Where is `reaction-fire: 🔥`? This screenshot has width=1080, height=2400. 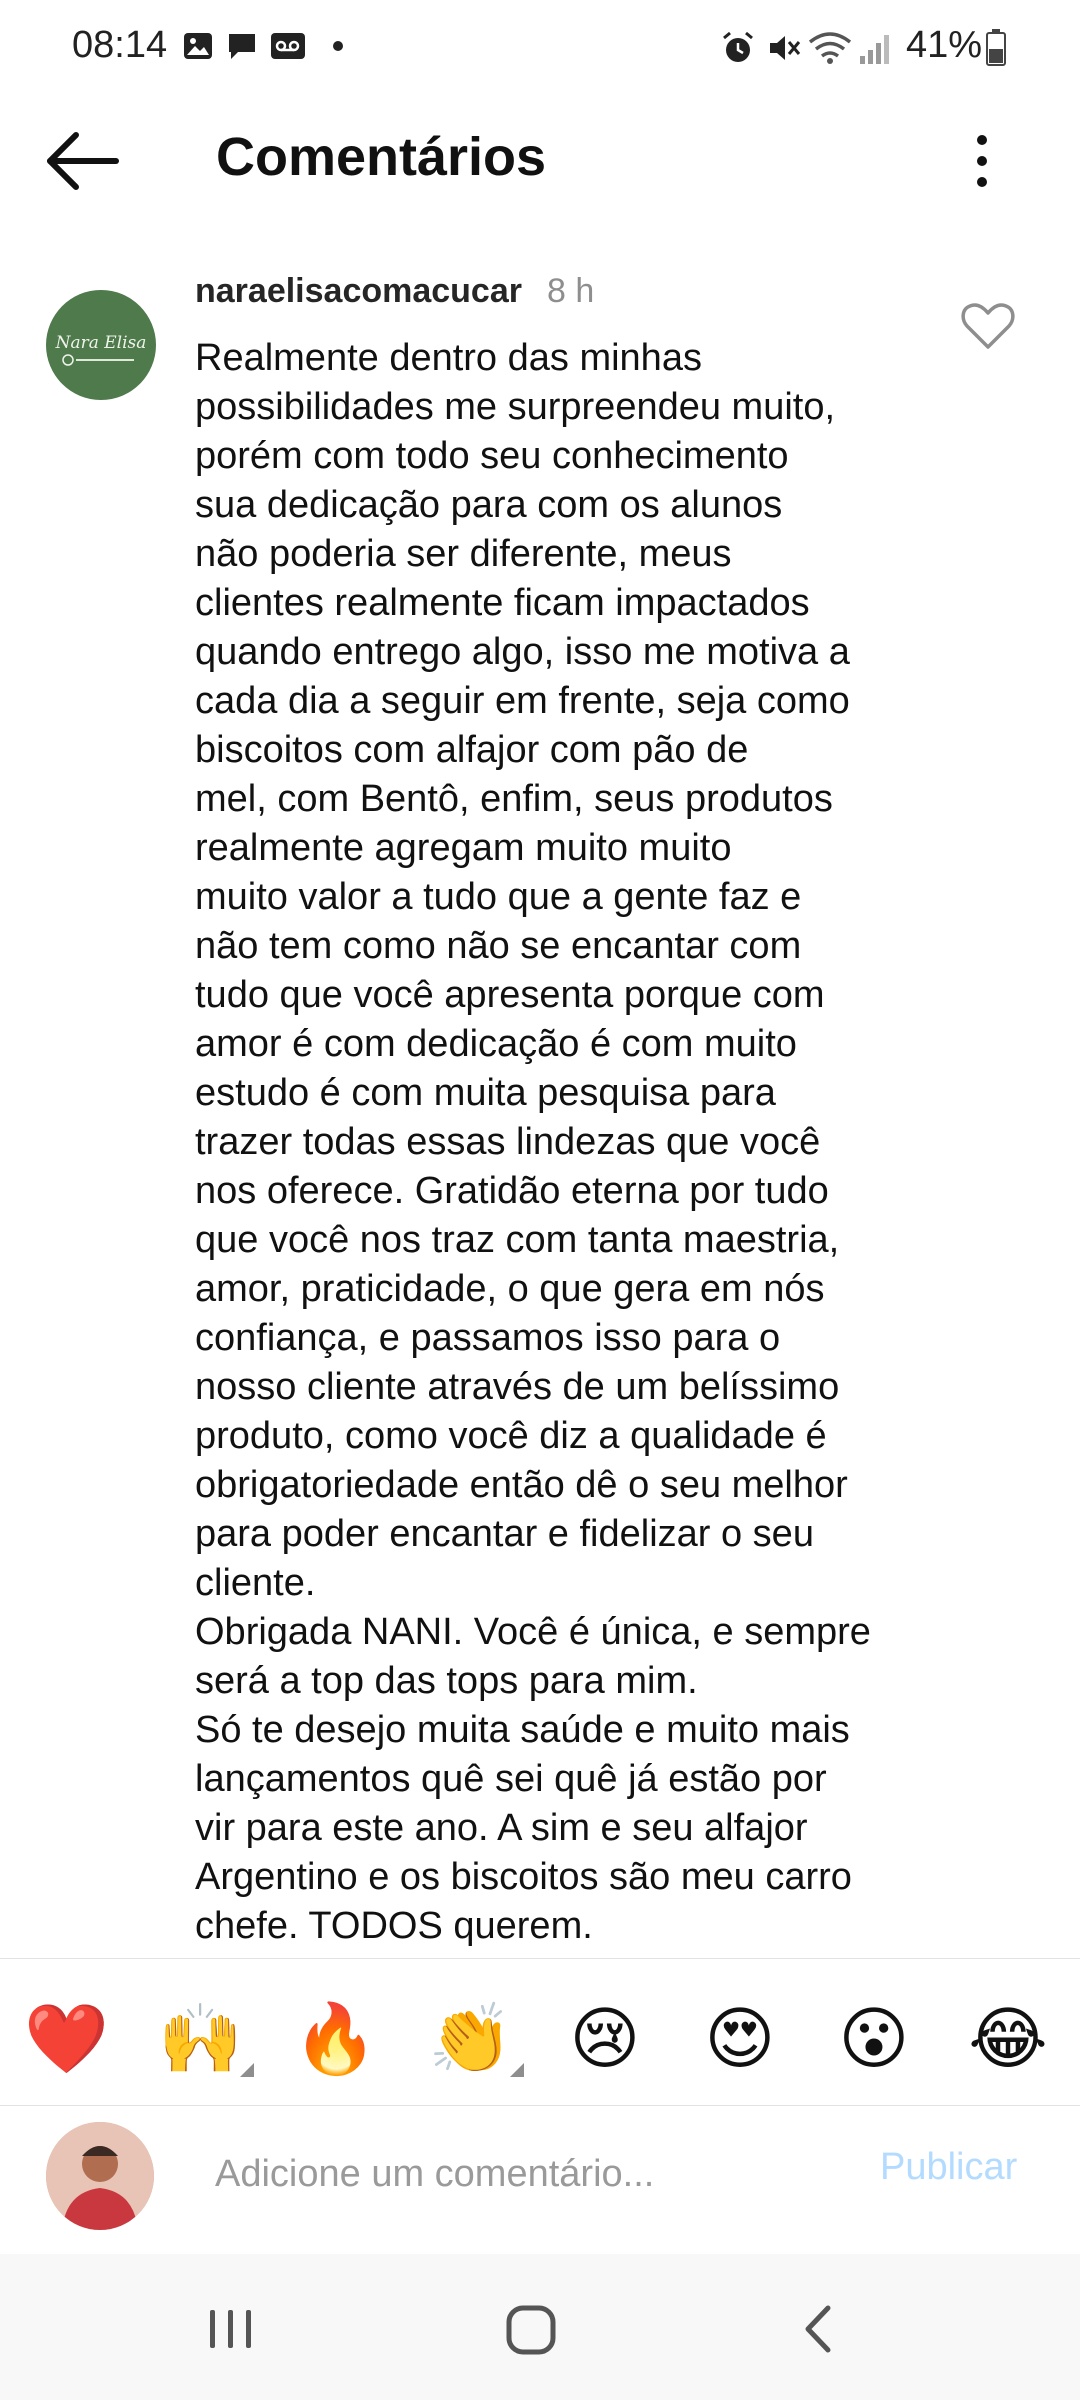 reaction-fire: 🔥 is located at coordinates (335, 2039).